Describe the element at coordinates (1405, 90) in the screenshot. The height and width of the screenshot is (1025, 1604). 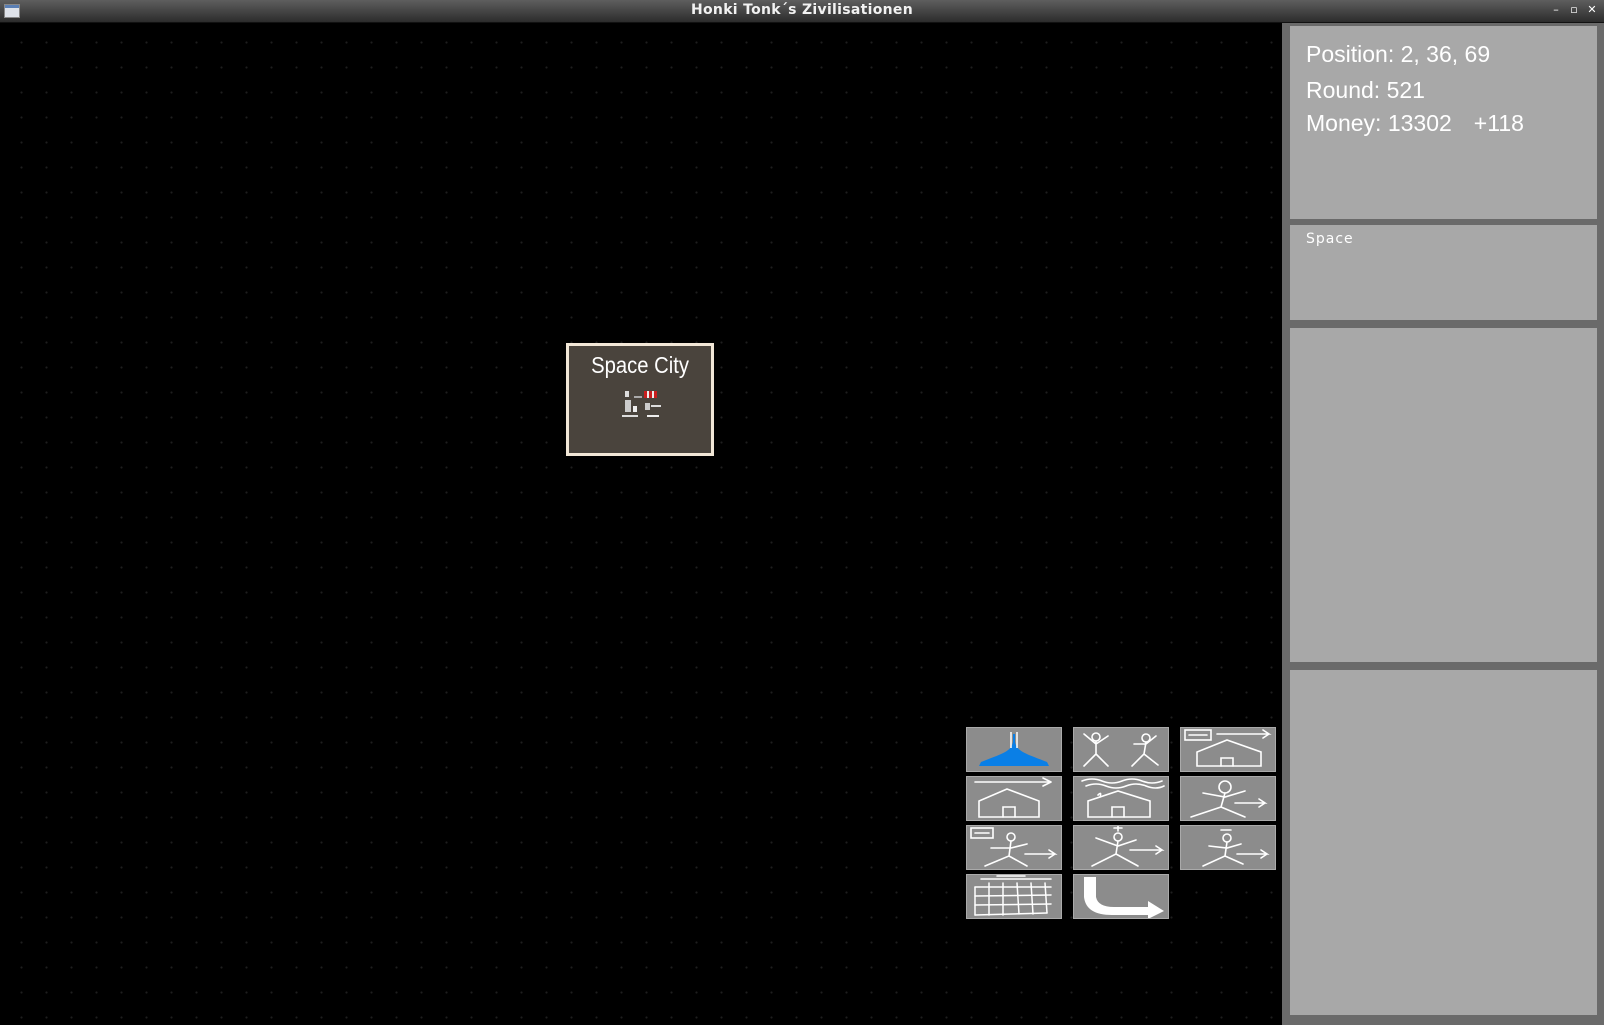
I see `round-value: 521` at that location.